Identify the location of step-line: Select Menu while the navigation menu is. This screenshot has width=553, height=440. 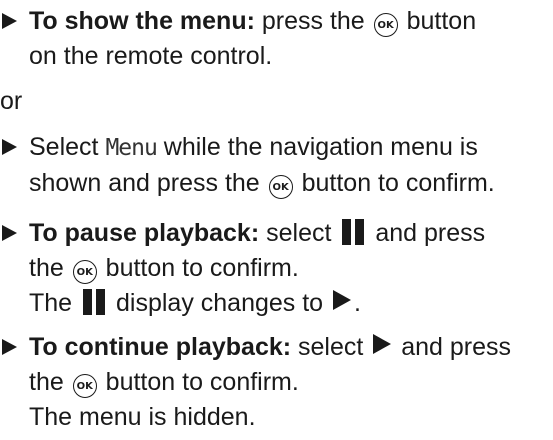
(291, 148).